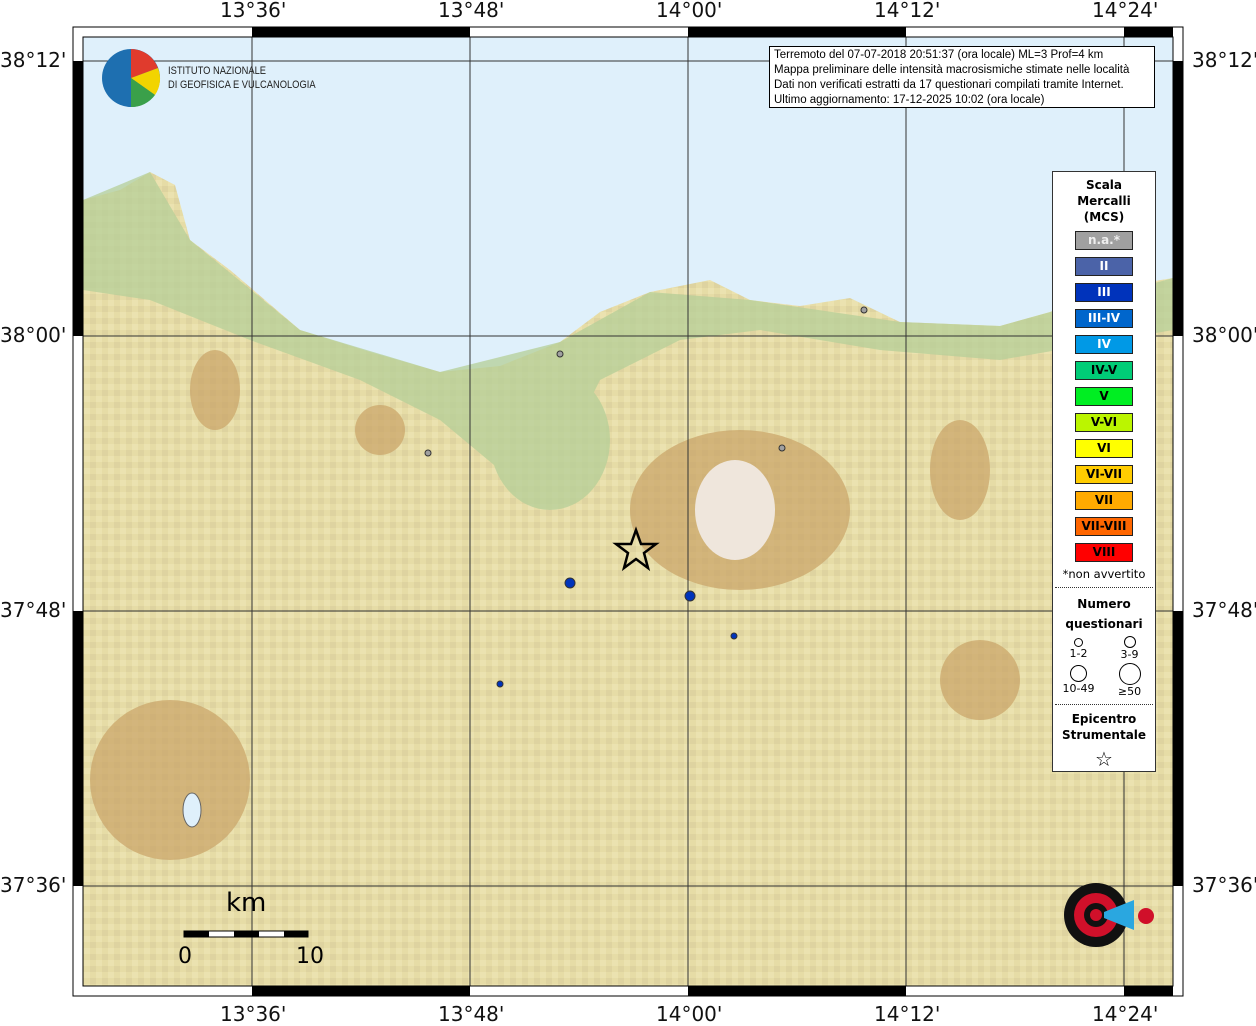 This screenshot has width=1256, height=1026. I want to click on scale-max: 10, so click(310, 956).